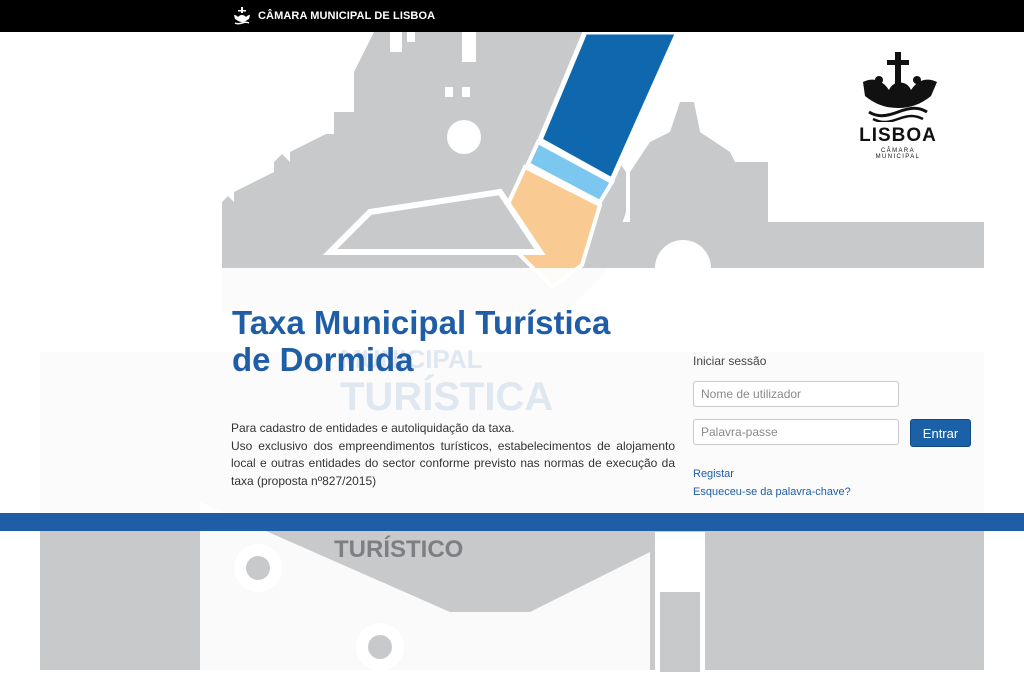 This screenshot has height=685, width=1024. Describe the element at coordinates (512, 16) in the screenshot. I see `top-bar: CÂMARA MUNICIPAL DE LISBOA` at that location.